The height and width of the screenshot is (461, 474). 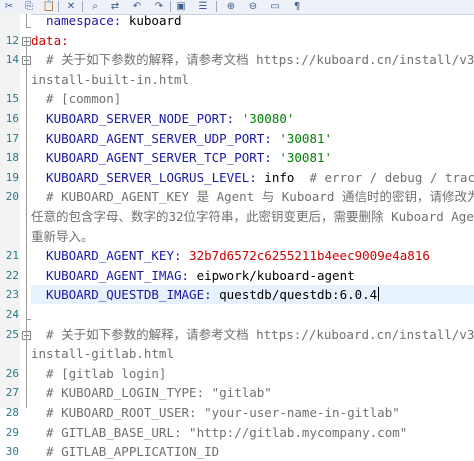 What do you see at coordinates (268, 118) in the screenshot?
I see `code-token: '30080'` at bounding box center [268, 118].